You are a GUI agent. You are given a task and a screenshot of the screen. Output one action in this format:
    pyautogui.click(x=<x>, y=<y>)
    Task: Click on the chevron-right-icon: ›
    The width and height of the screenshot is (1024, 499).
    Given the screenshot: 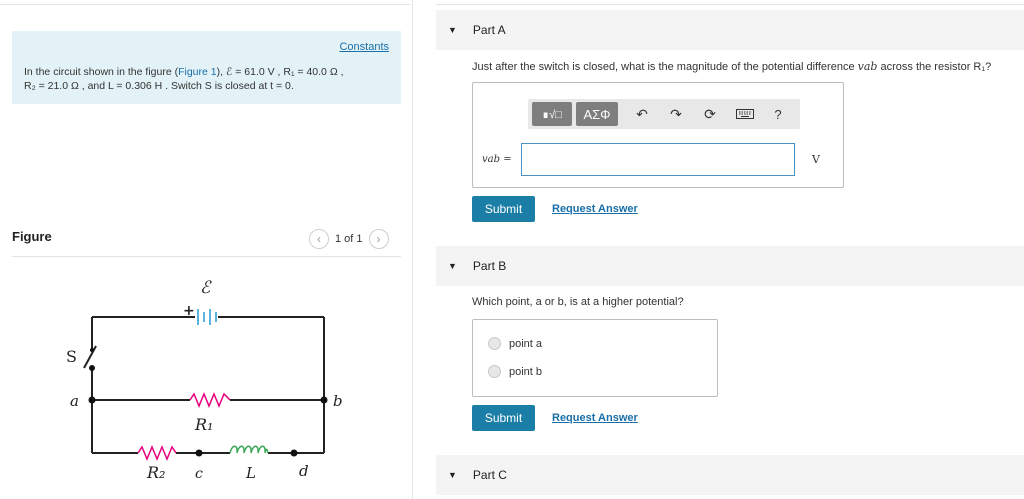 What is the action you would take?
    pyautogui.click(x=378, y=239)
    